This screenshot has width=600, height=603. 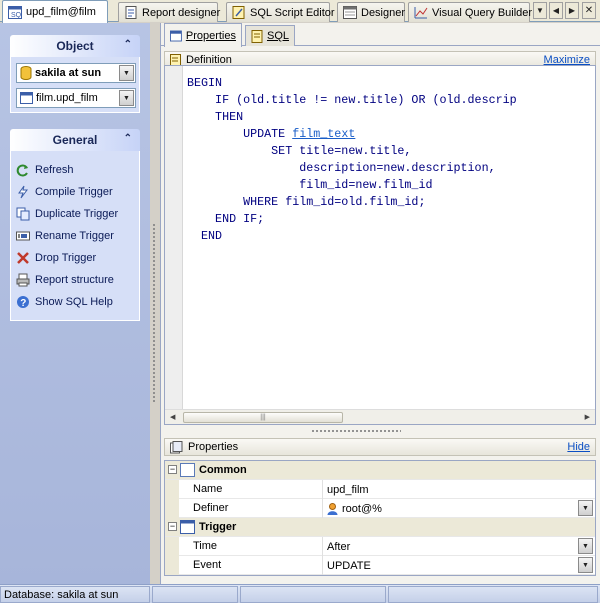 What do you see at coordinates (26, 73) in the screenshot?
I see `database-icon` at bounding box center [26, 73].